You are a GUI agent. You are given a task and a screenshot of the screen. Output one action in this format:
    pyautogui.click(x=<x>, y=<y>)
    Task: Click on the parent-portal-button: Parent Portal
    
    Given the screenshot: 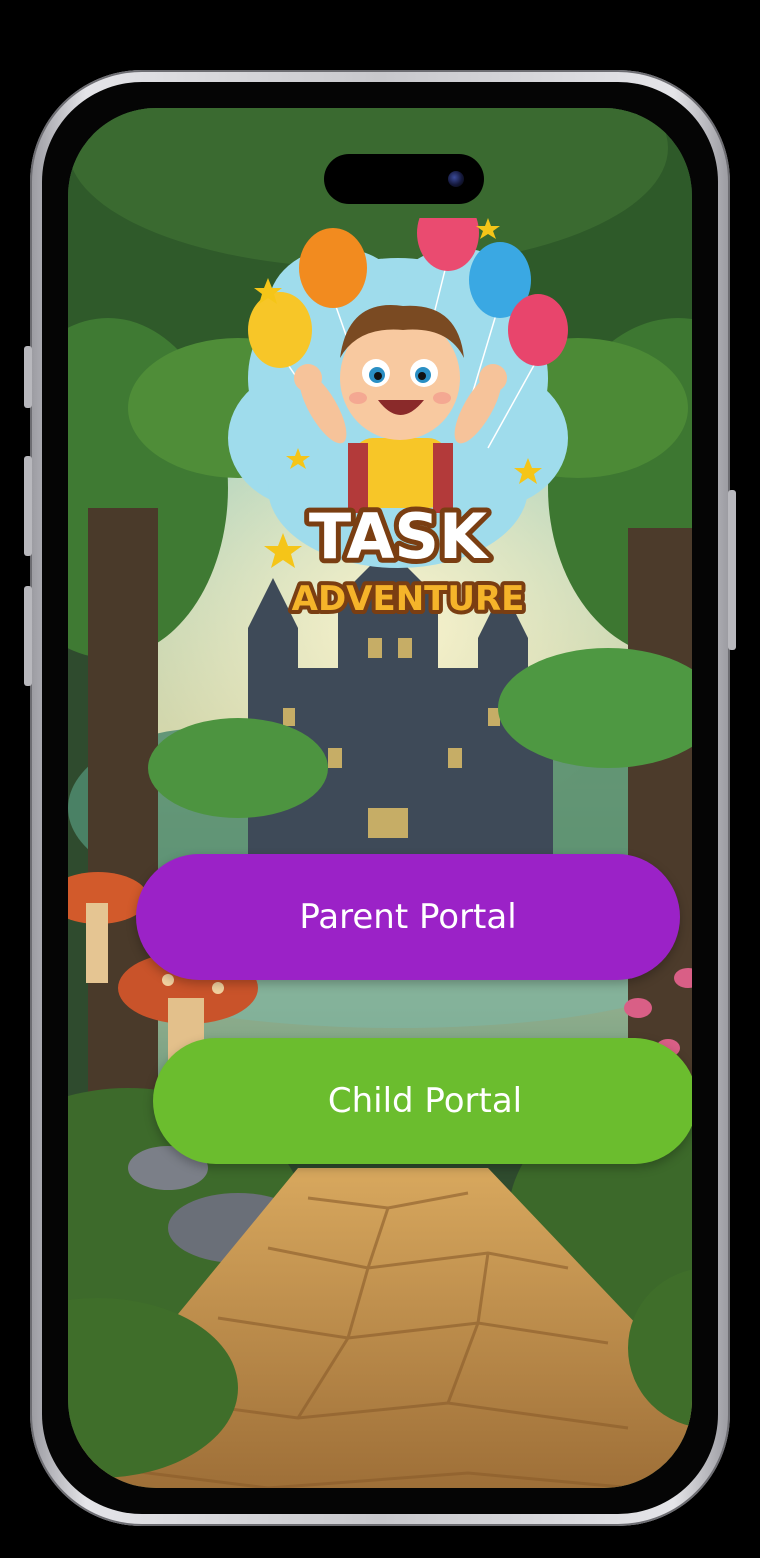 What is the action you would take?
    pyautogui.click(x=408, y=917)
    